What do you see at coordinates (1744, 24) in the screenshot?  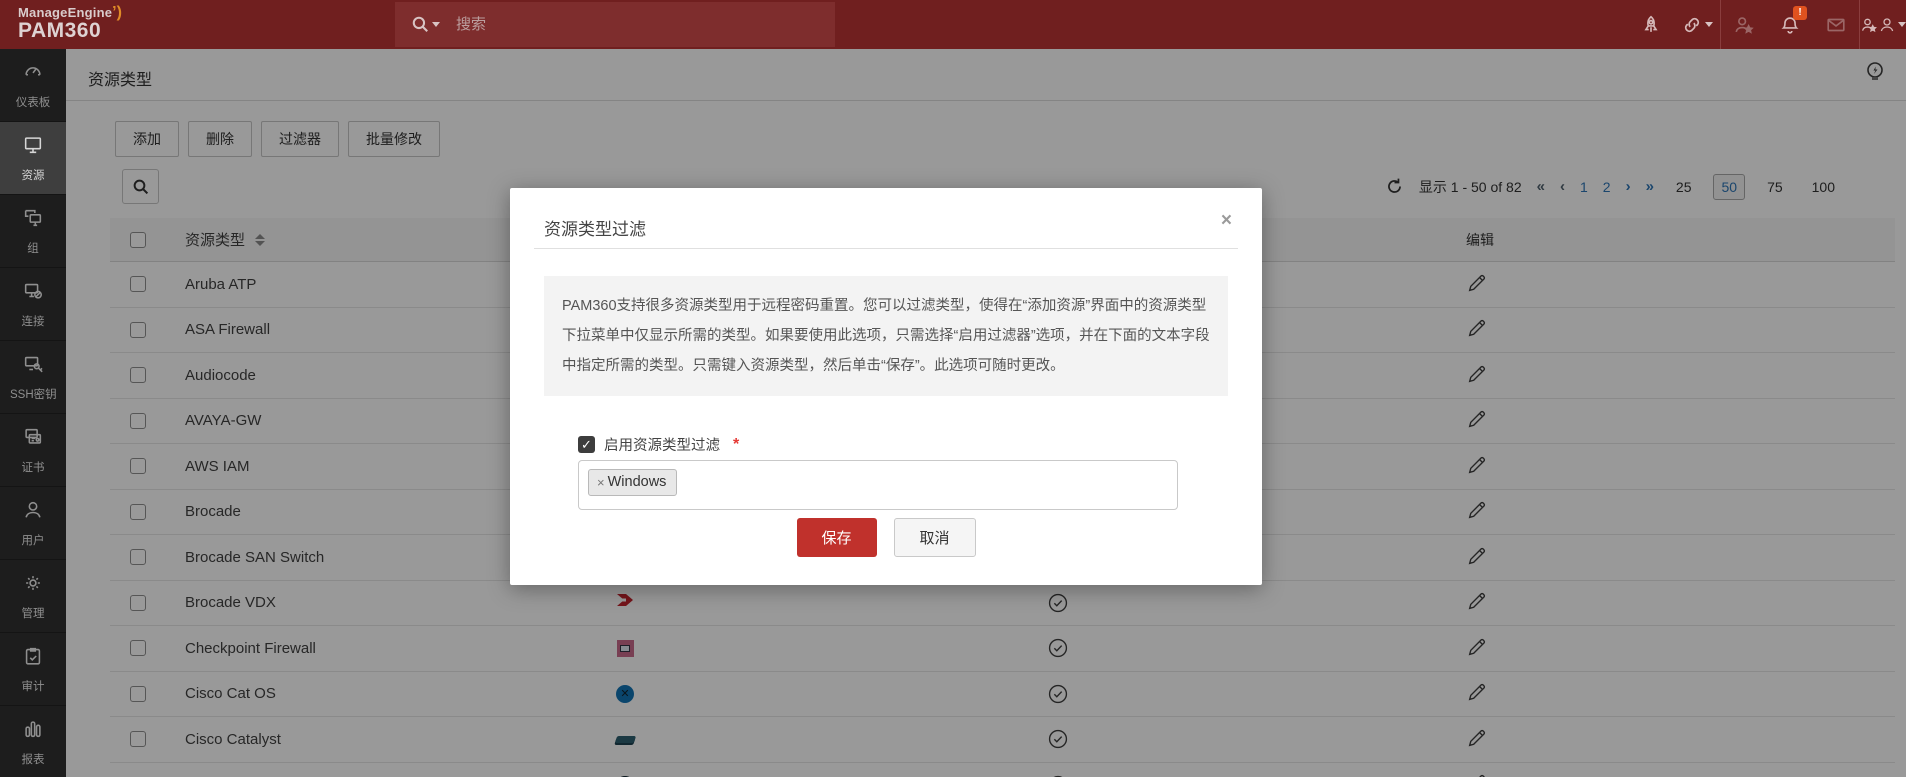 I see `user-star-icon` at bounding box center [1744, 24].